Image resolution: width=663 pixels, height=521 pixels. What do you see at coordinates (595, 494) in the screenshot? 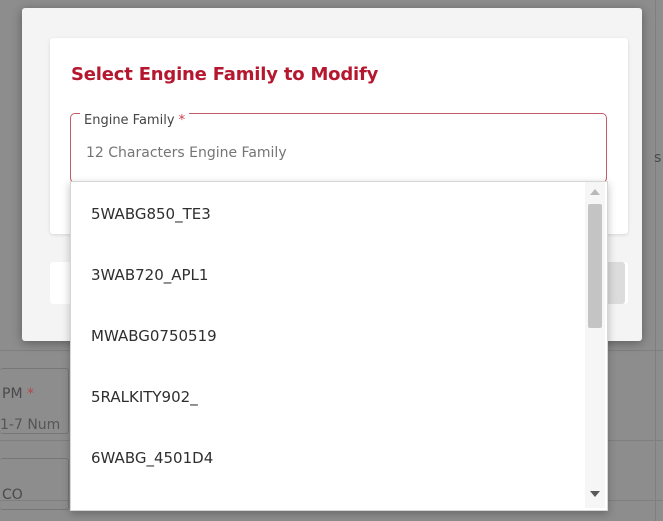
I see `scroll-down-icon` at bounding box center [595, 494].